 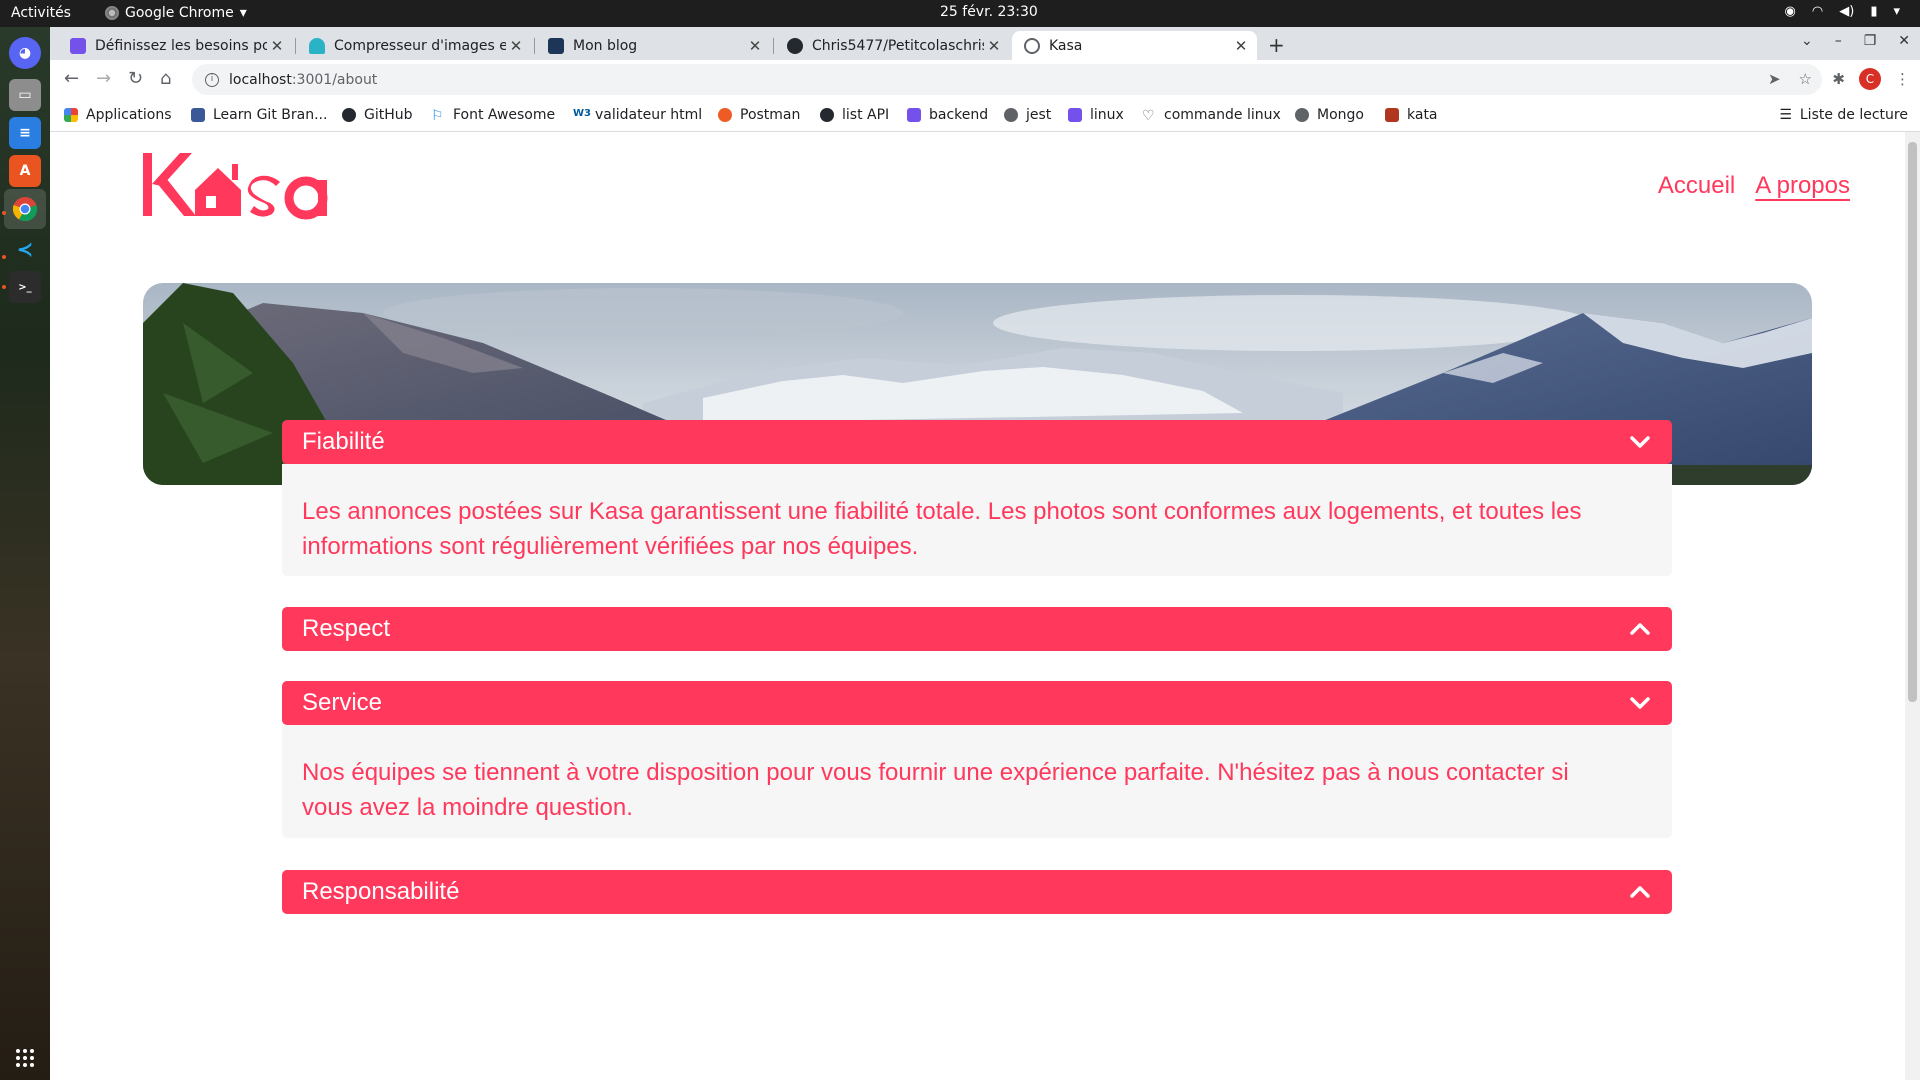 I want to click on back-arrow-icon: ←, so click(x=71, y=78).